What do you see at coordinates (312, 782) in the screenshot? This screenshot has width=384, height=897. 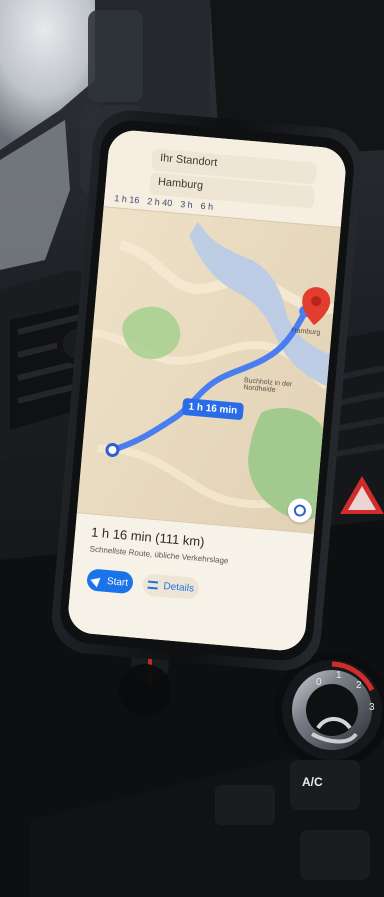 I see `ac-button-label: A/C` at bounding box center [312, 782].